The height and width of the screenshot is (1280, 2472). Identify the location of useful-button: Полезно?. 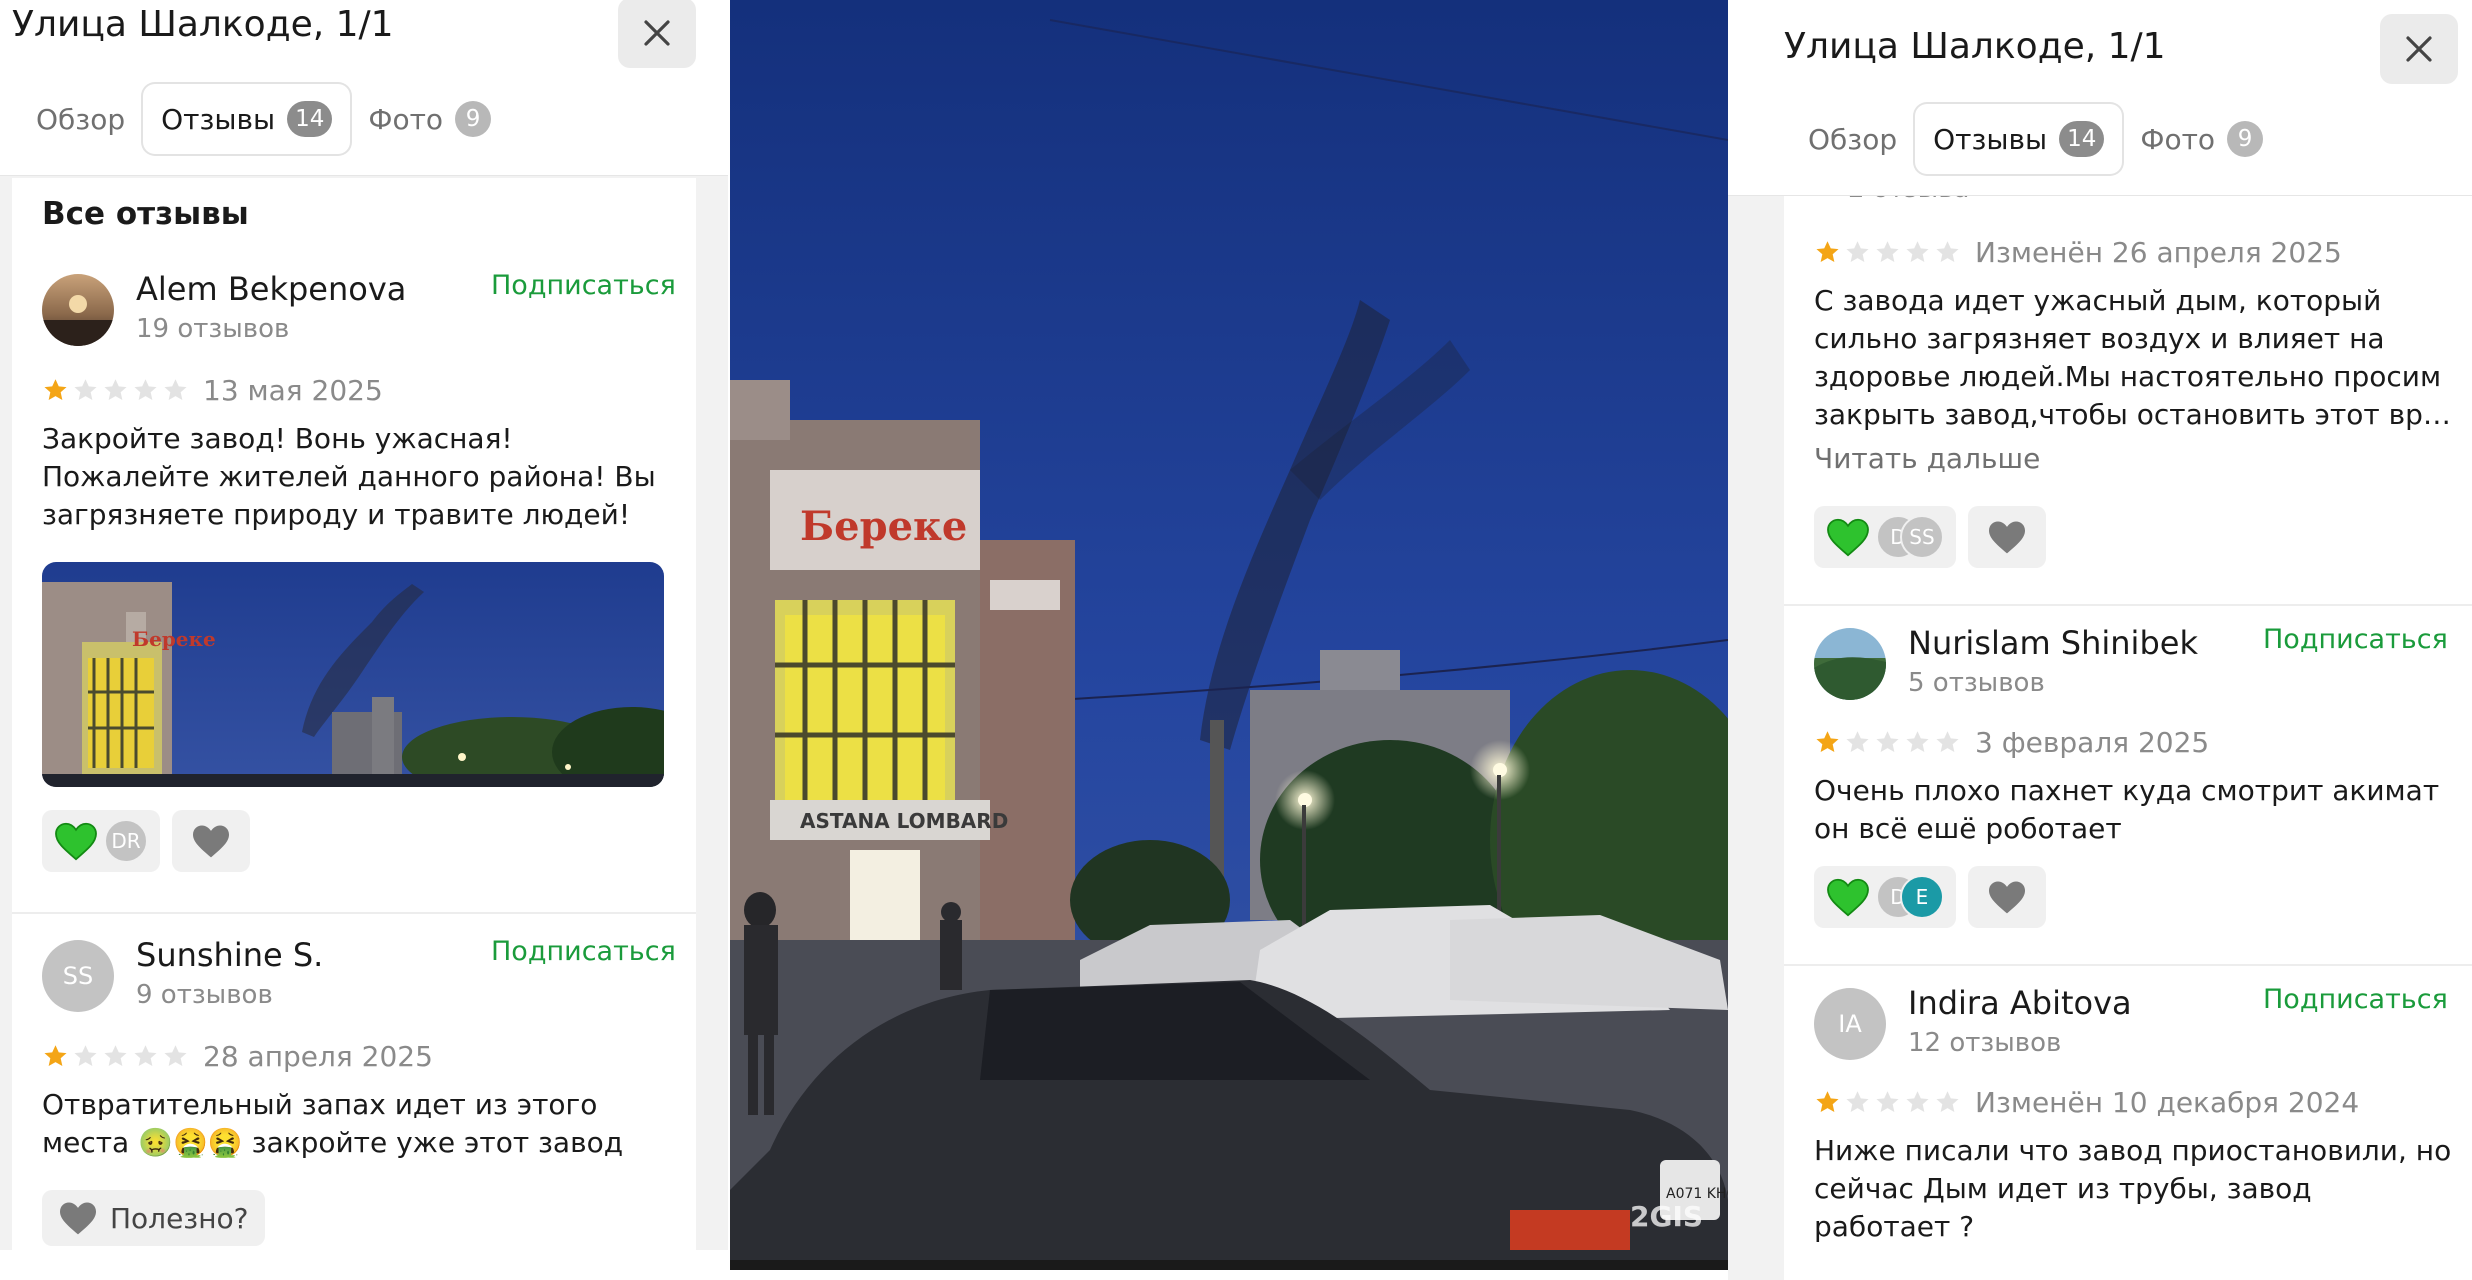
(153, 1218).